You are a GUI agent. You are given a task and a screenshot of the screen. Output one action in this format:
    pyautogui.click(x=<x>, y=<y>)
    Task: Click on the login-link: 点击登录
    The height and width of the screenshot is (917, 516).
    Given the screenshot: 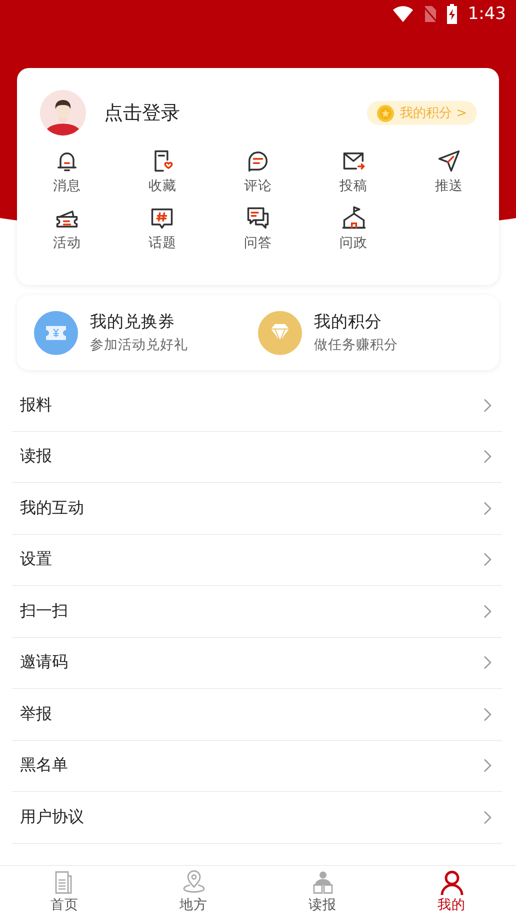 What is the action you would take?
    pyautogui.click(x=226, y=113)
    